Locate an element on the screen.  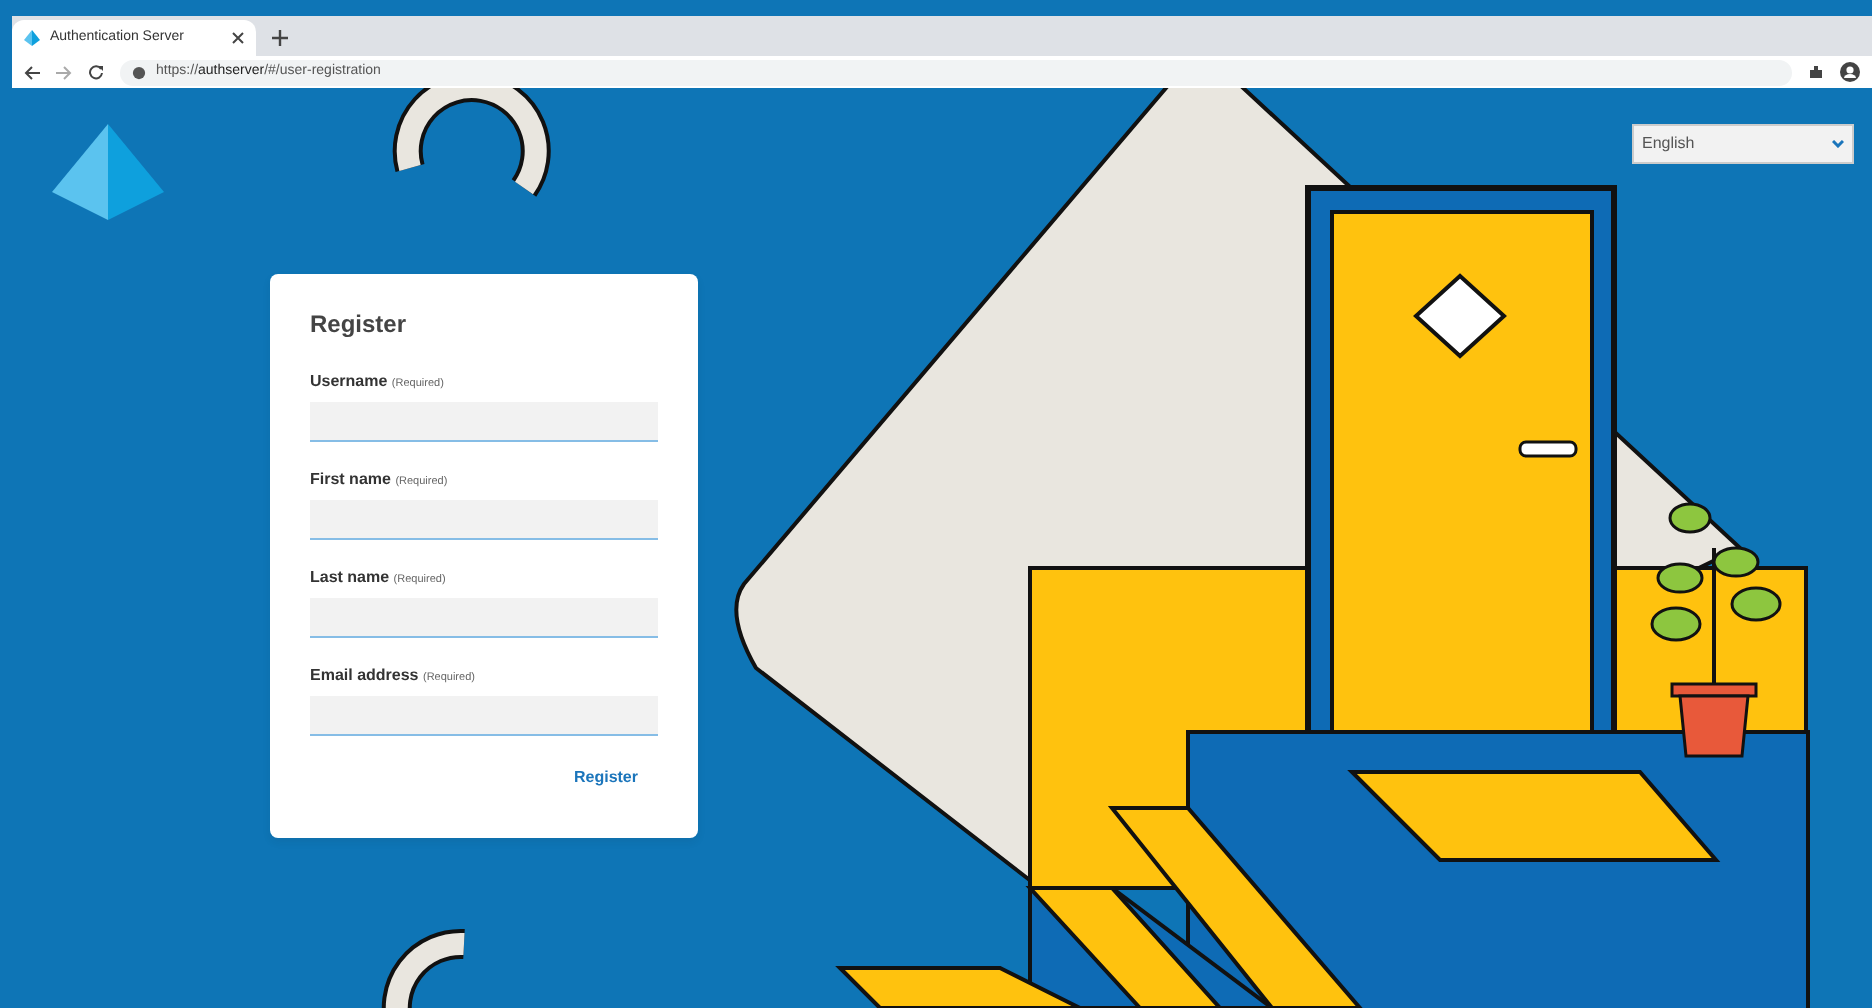
ring-drawing is located at coordinates (423, 968).